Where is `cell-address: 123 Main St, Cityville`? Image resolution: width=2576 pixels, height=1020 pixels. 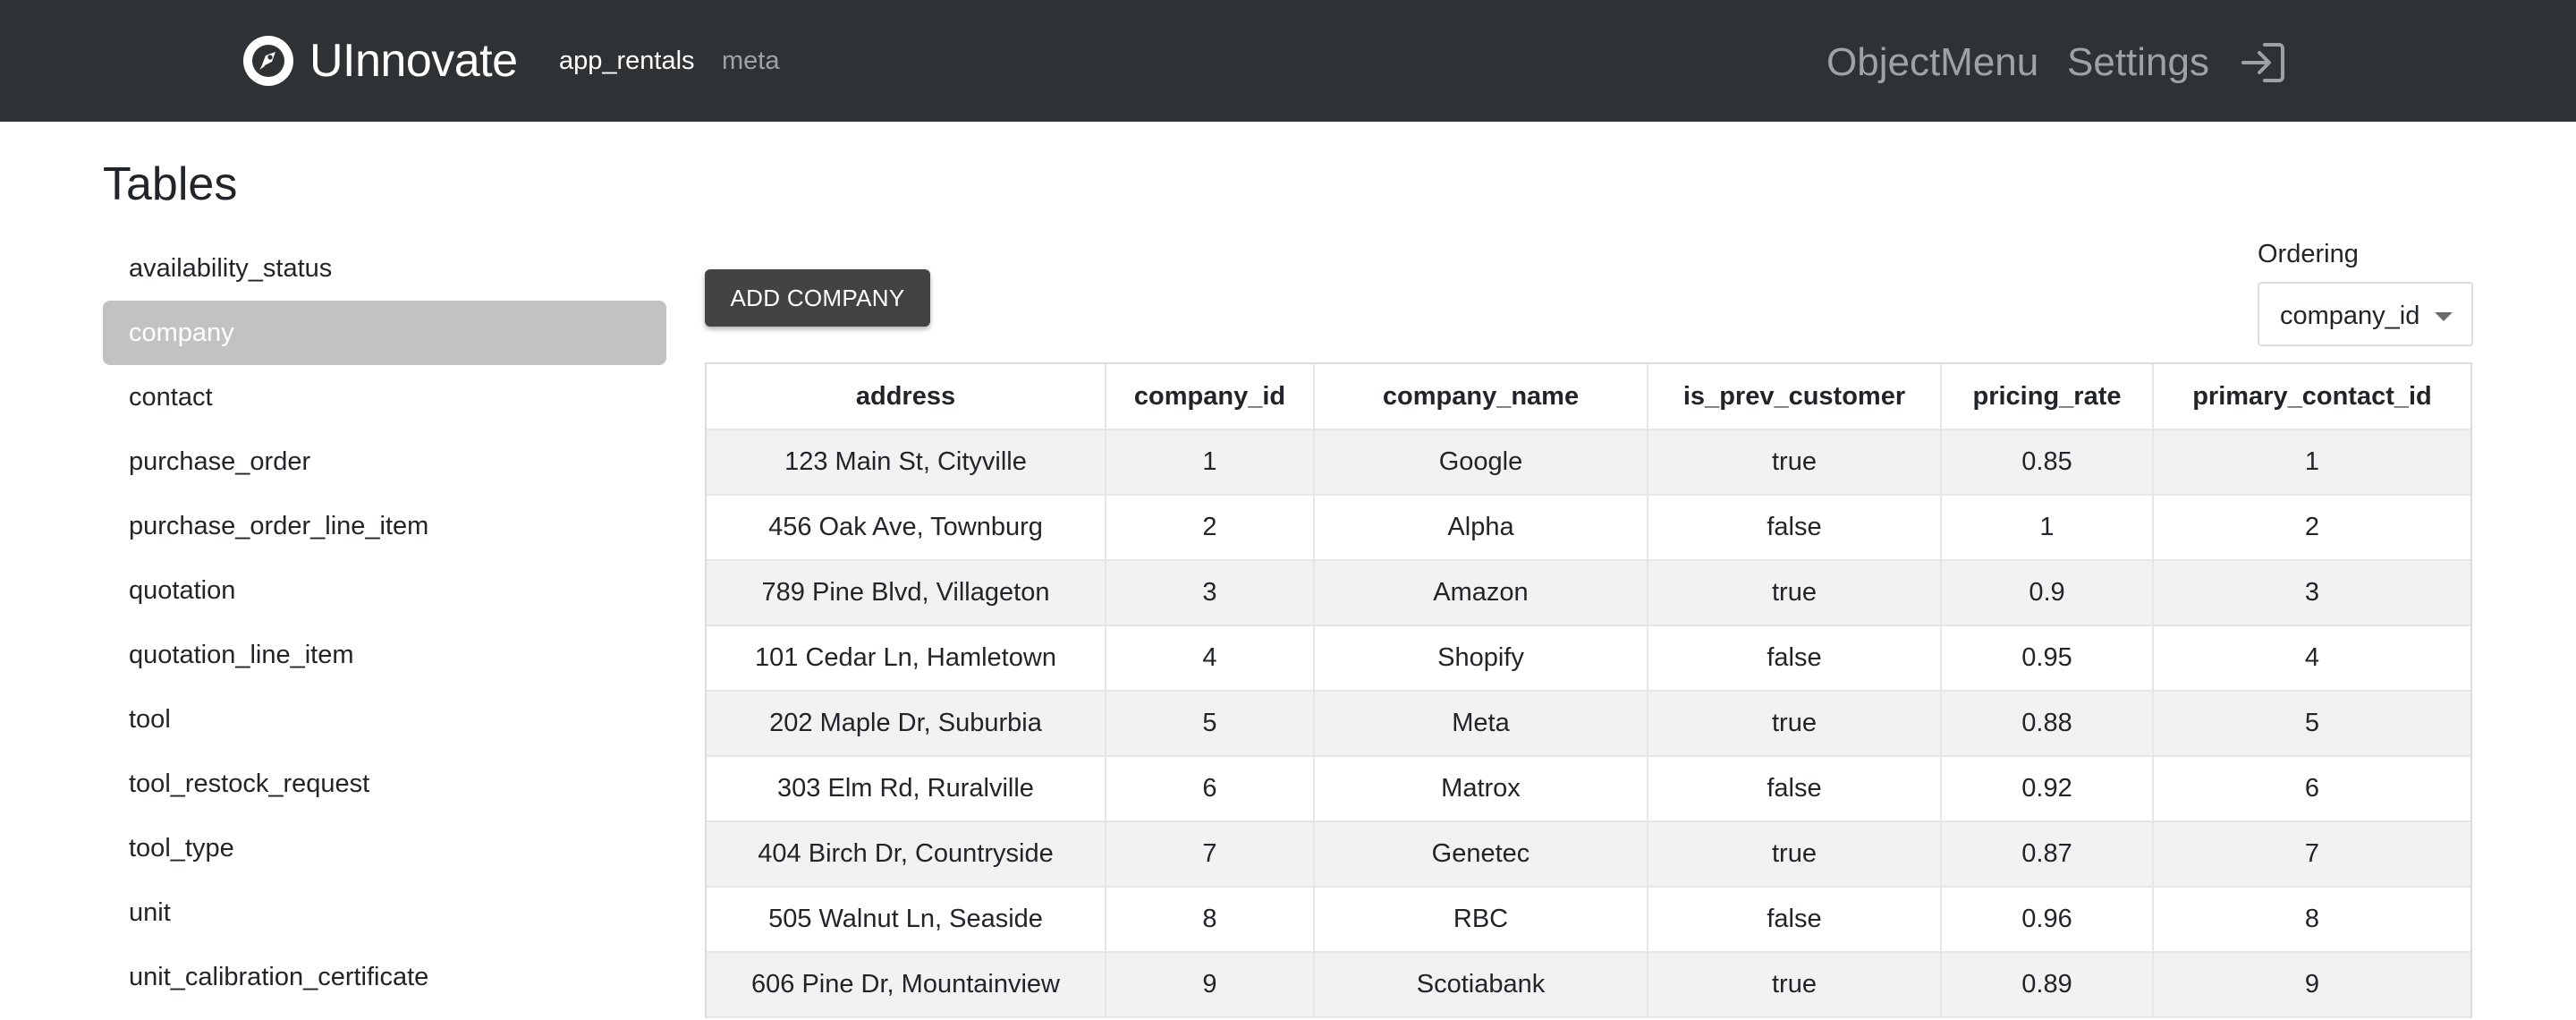
cell-address: 123 Main St, Cityville is located at coordinates (906, 462).